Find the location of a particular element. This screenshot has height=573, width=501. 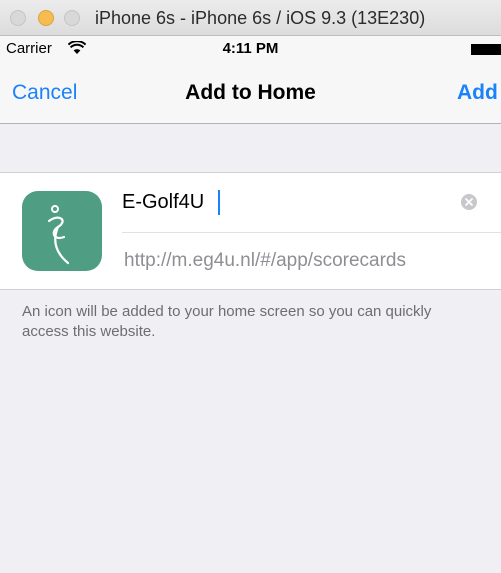

title-field is located at coordinates (287, 202).